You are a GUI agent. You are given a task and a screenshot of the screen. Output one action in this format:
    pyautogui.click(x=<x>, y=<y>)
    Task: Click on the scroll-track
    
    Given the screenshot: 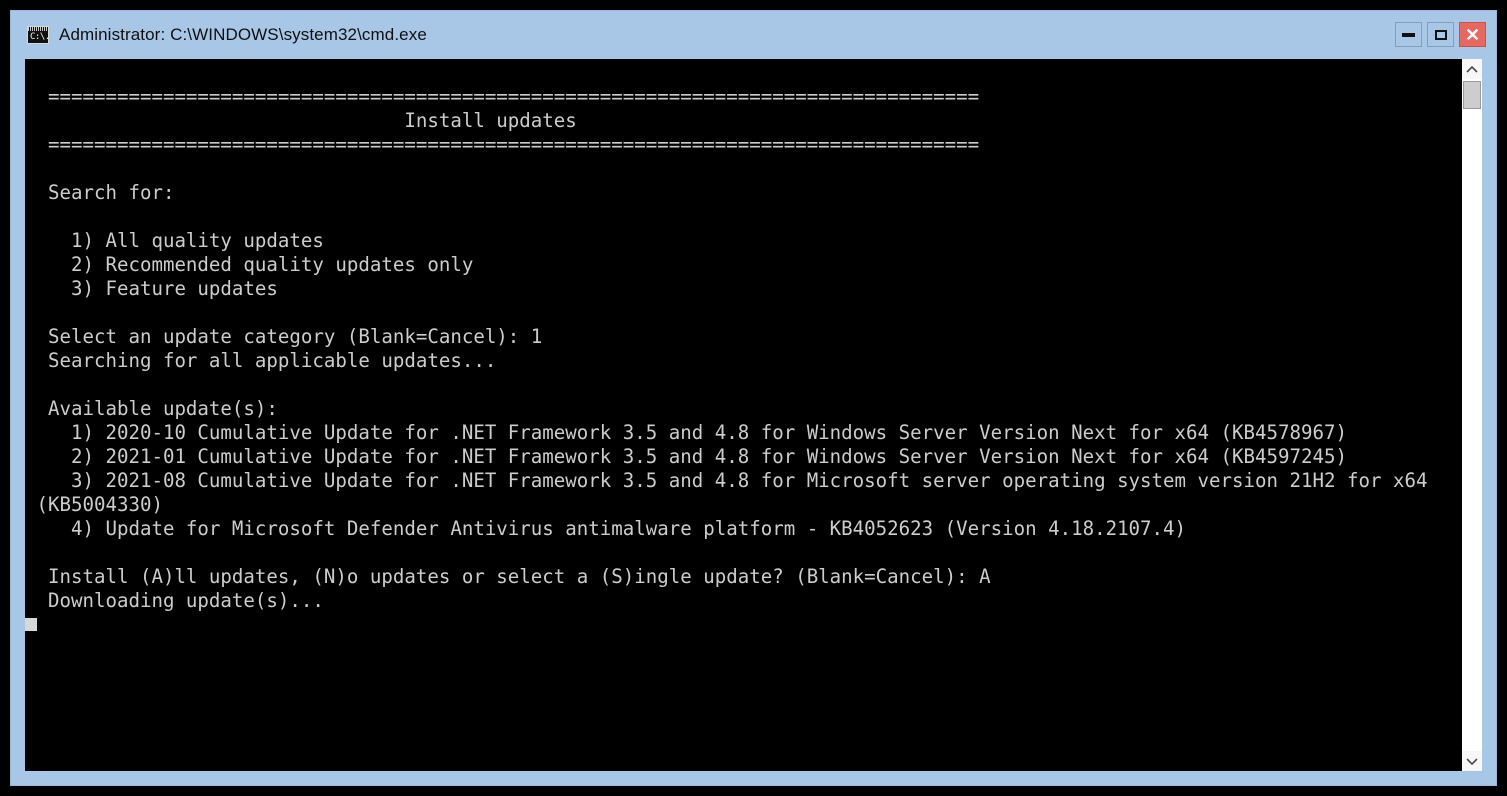 What is the action you would take?
    pyautogui.click(x=1472, y=415)
    